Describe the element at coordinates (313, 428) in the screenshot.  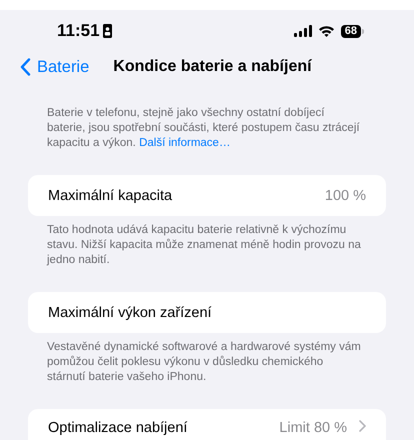
I see `row-value: Limit 80 %` at that location.